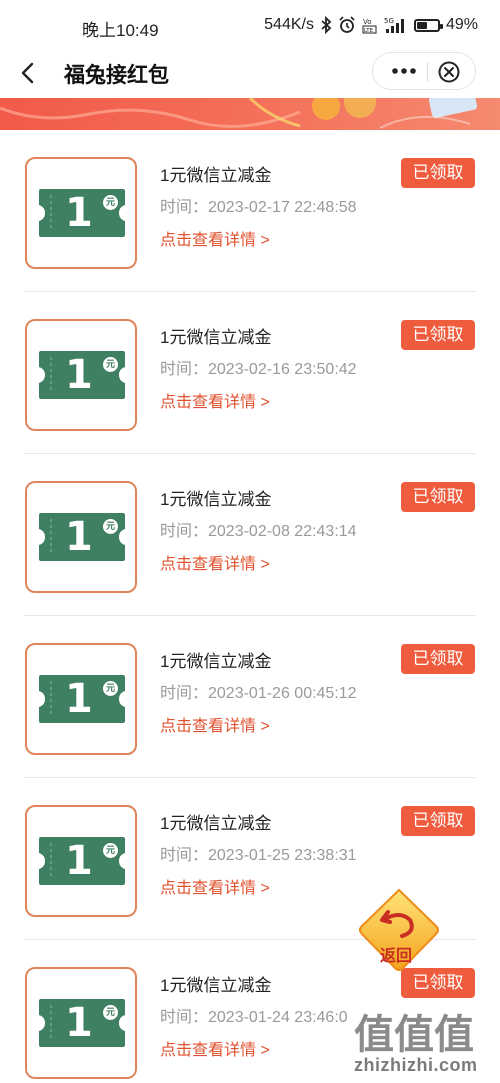 This screenshot has height=1083, width=500. Describe the element at coordinates (239, 113) in the screenshot. I see `banner-decoration` at that location.